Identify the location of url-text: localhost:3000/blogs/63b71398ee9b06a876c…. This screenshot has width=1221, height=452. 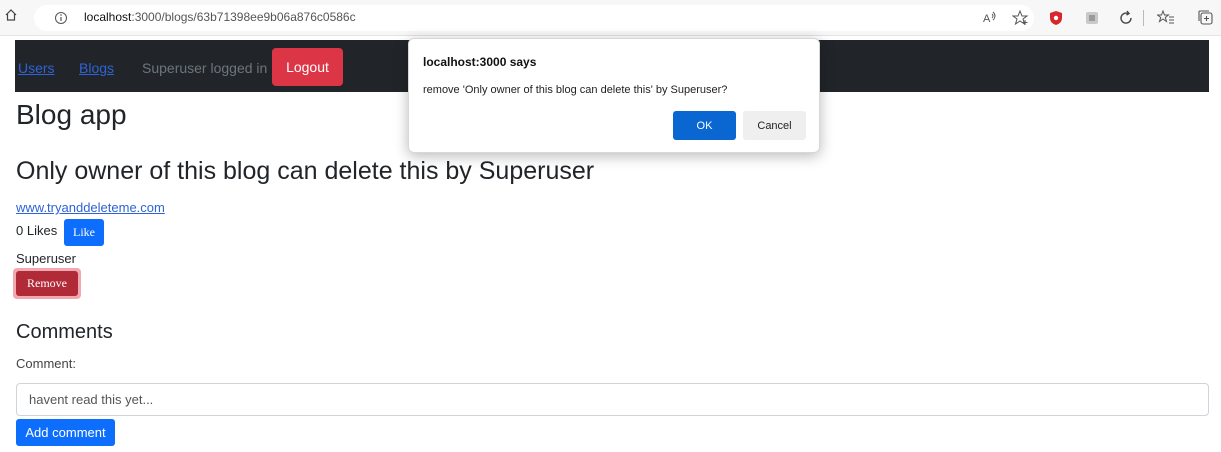
(220, 17).